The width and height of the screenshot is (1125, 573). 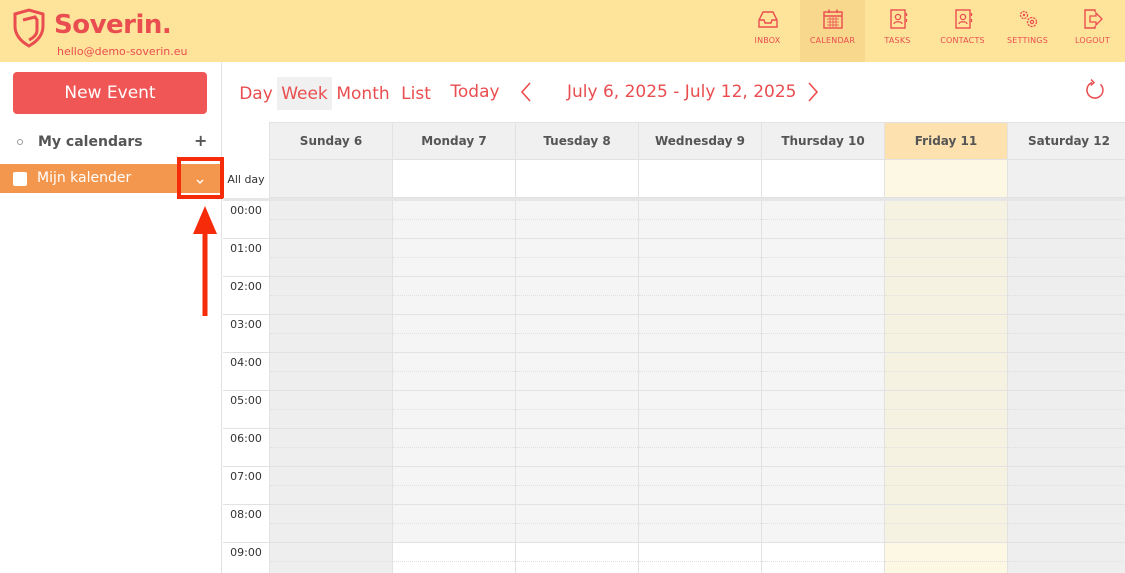 I want to click on refresh-icon, so click(x=1095, y=90).